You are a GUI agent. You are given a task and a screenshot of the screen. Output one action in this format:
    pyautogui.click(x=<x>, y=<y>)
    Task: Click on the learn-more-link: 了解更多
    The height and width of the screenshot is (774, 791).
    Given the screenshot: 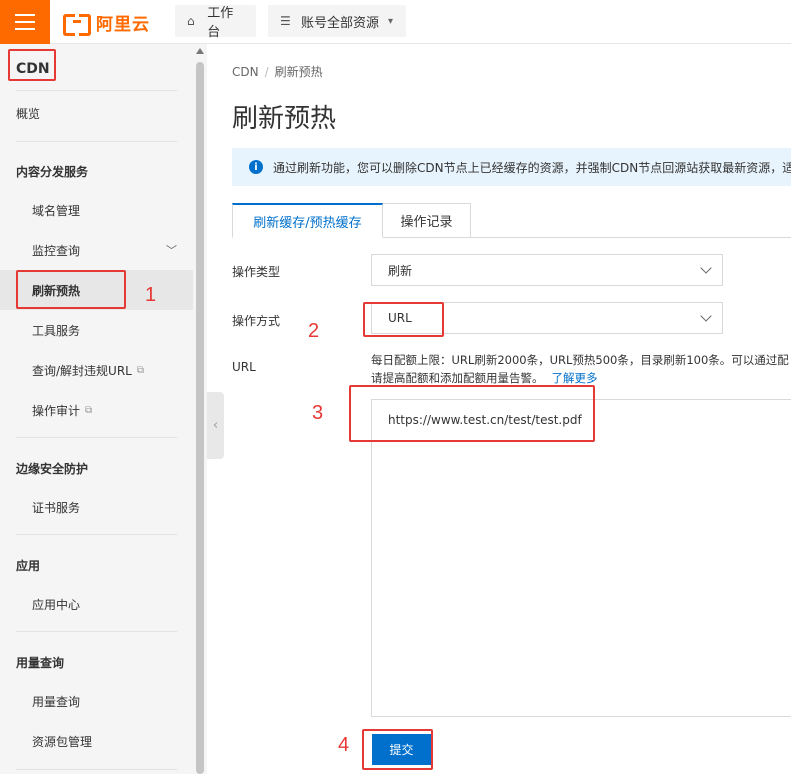 What is the action you would take?
    pyautogui.click(x=575, y=378)
    